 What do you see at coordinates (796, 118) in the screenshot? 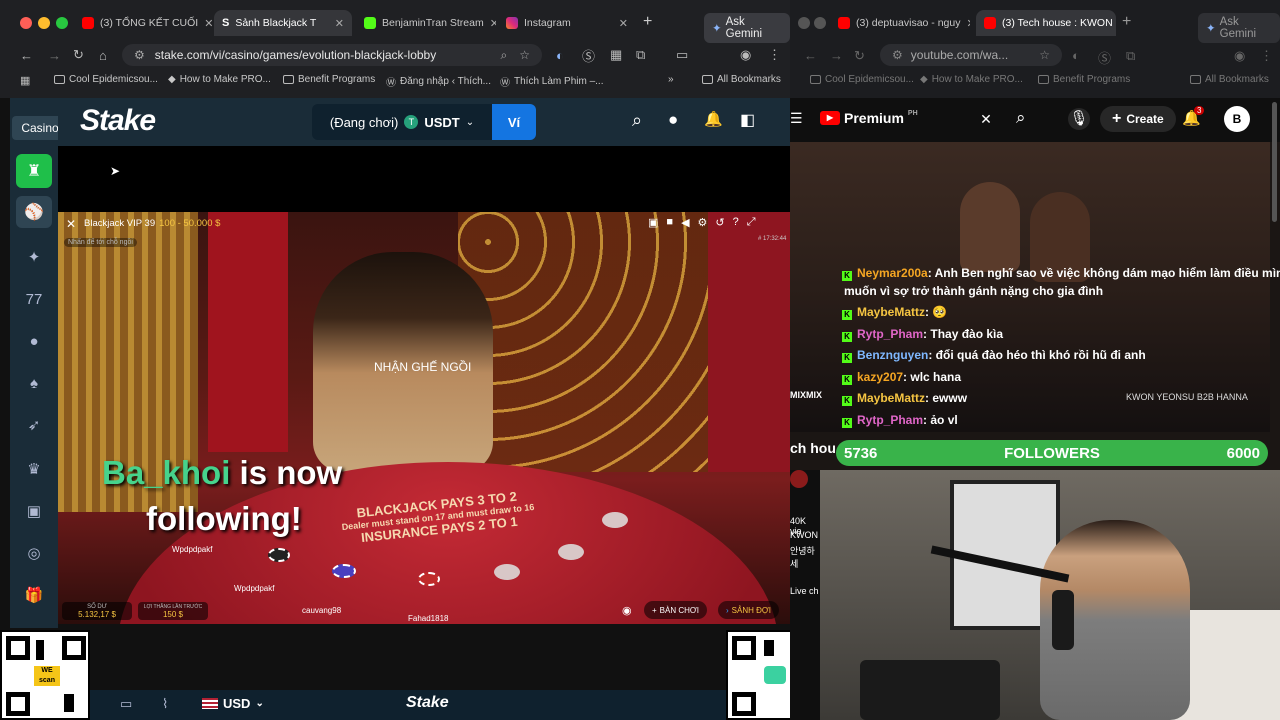
I see `hamburger-menu-icon: ☰` at bounding box center [796, 118].